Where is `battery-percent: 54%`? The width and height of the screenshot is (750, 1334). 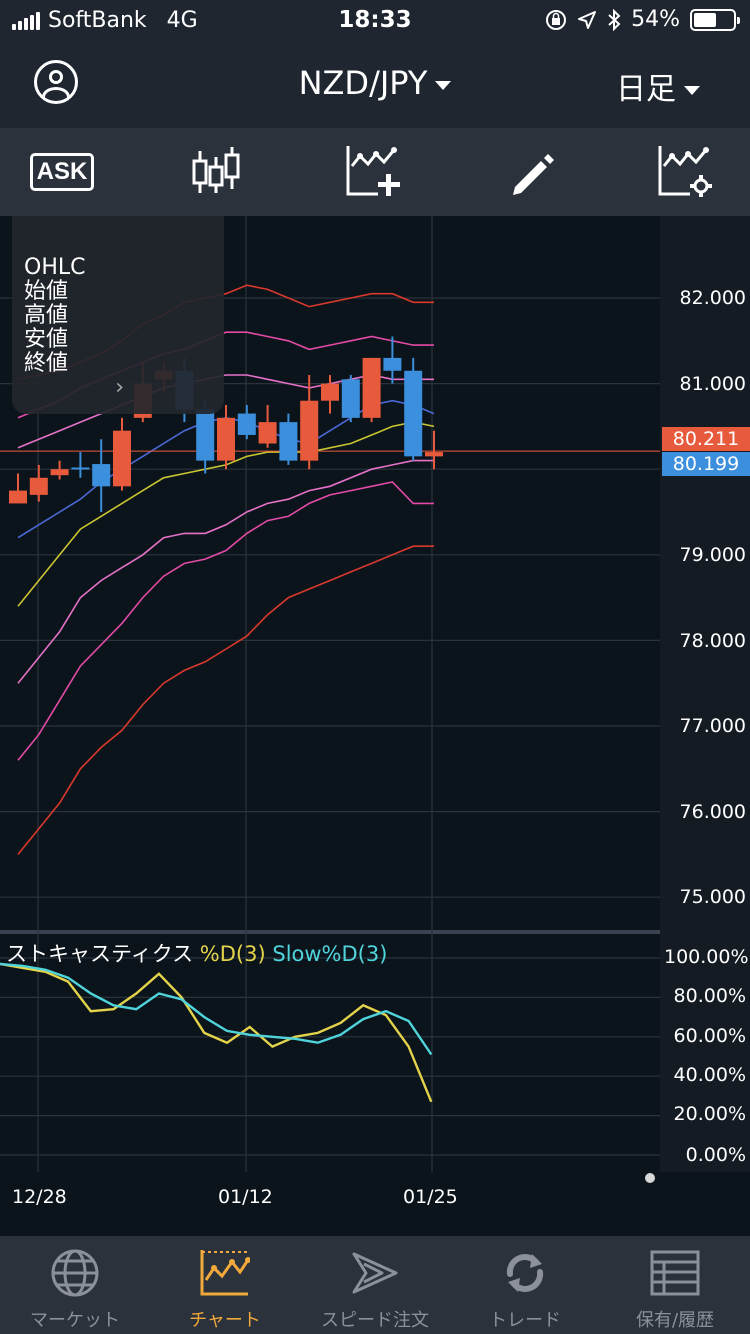 battery-percent: 54% is located at coordinates (655, 19).